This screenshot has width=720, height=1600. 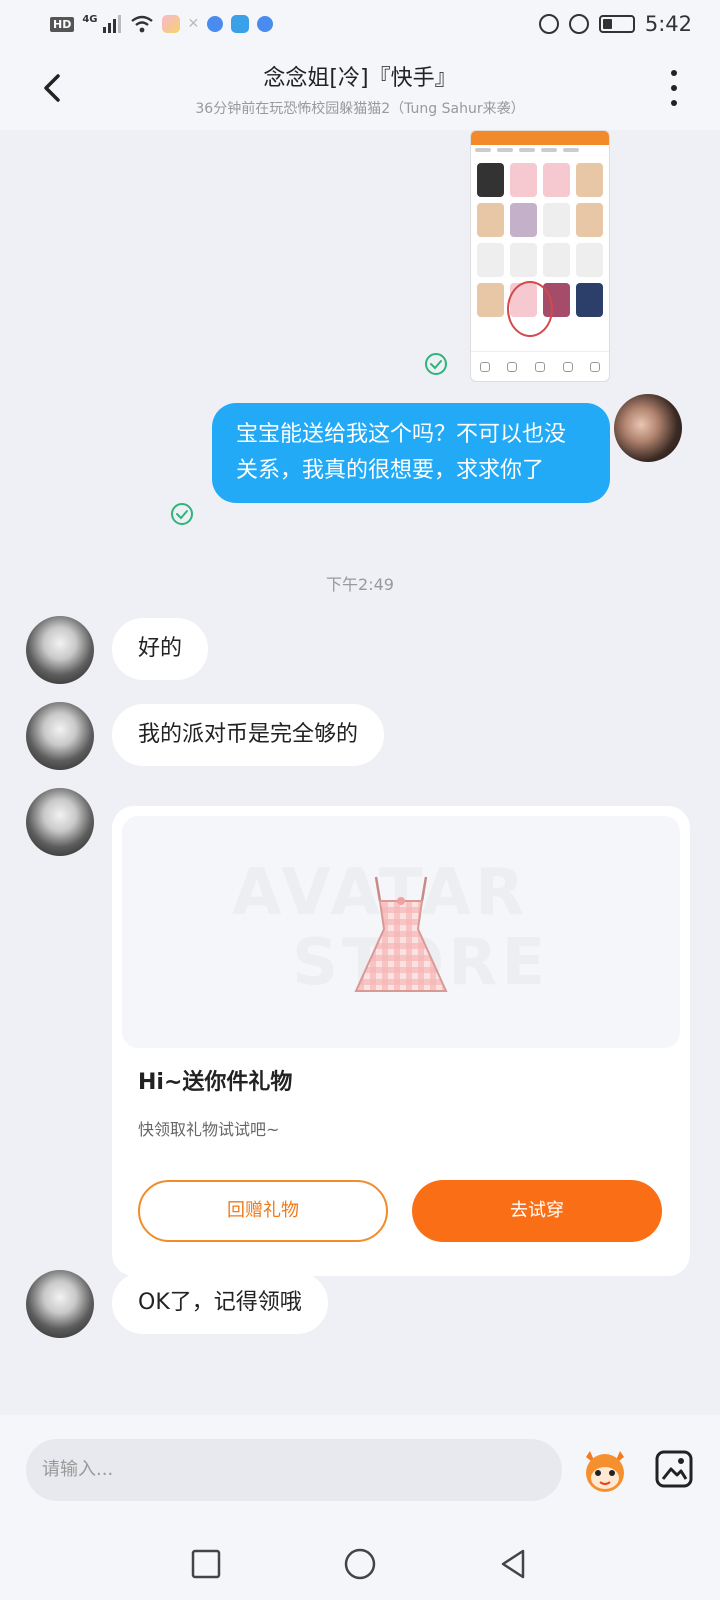 What do you see at coordinates (62, 24) in the screenshot?
I see `hd-indicator: HD` at bounding box center [62, 24].